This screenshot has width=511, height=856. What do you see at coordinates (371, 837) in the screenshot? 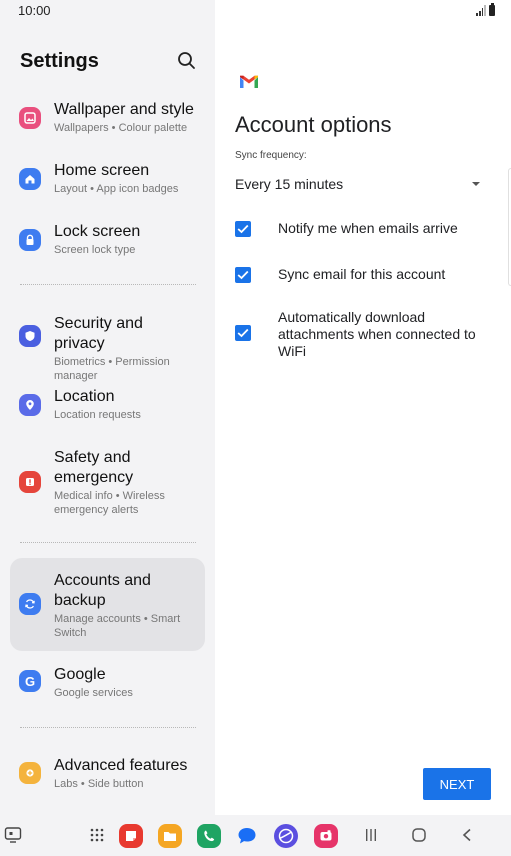
I see `recent-apps-button` at bounding box center [371, 837].